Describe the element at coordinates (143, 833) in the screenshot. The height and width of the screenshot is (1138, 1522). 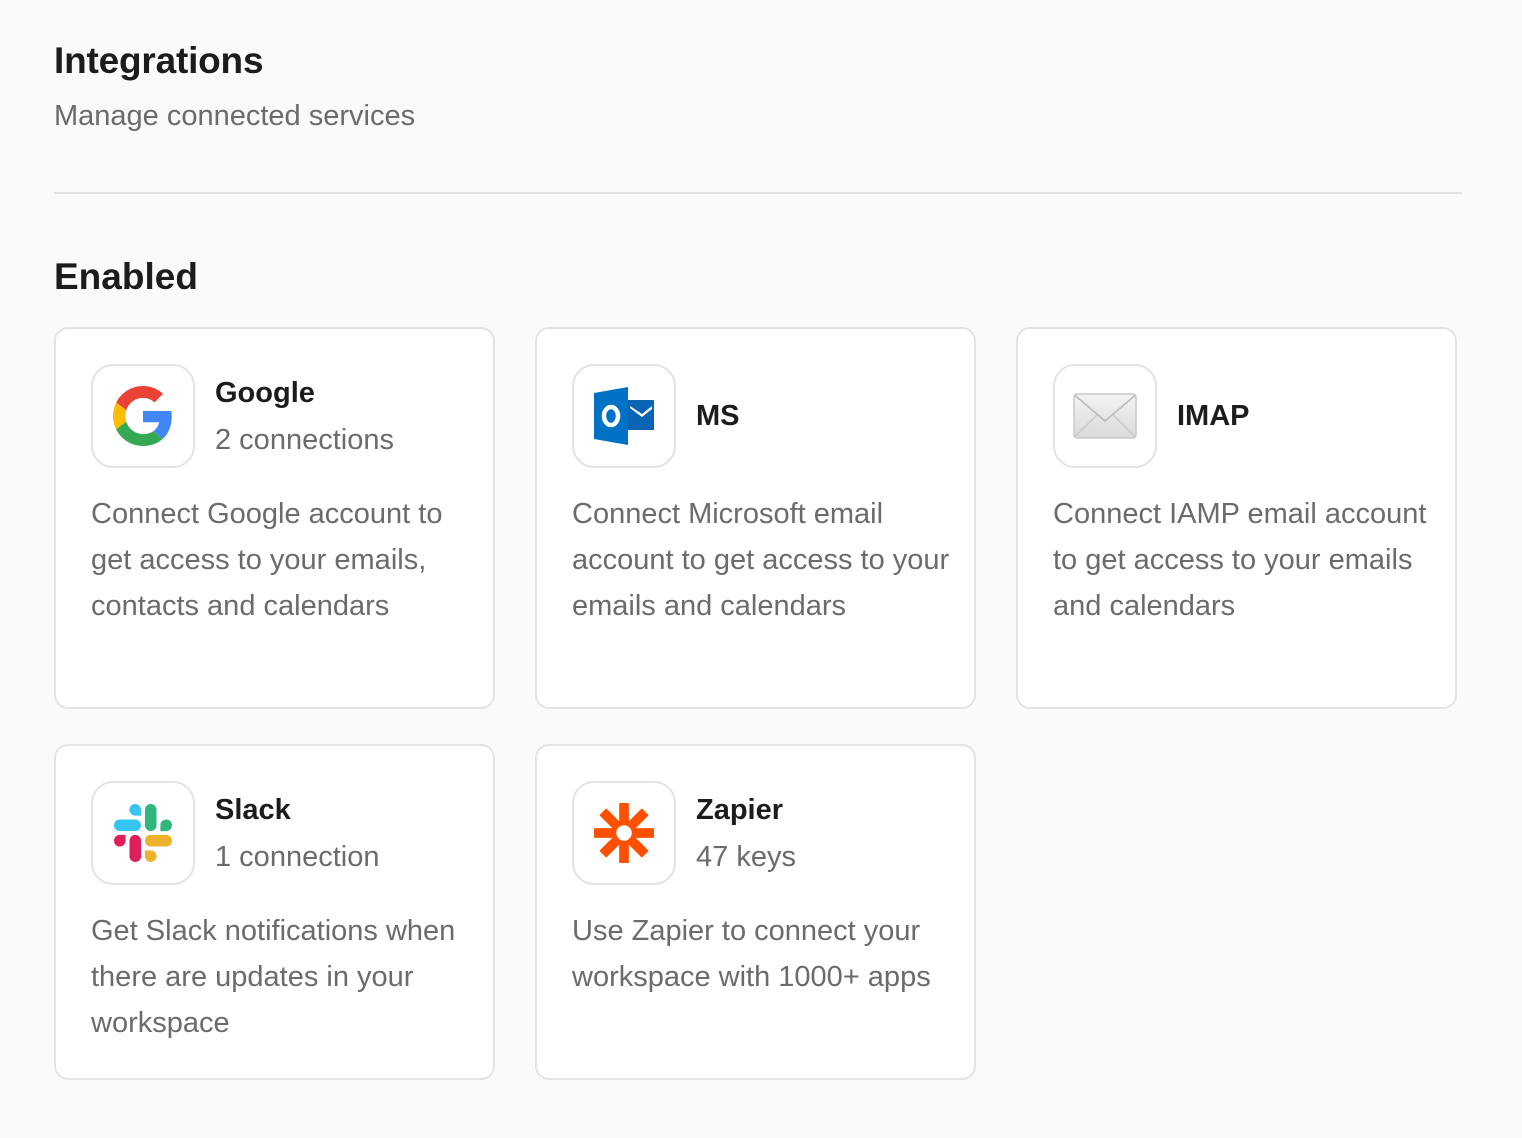
I see `slack-logo-icon` at that location.